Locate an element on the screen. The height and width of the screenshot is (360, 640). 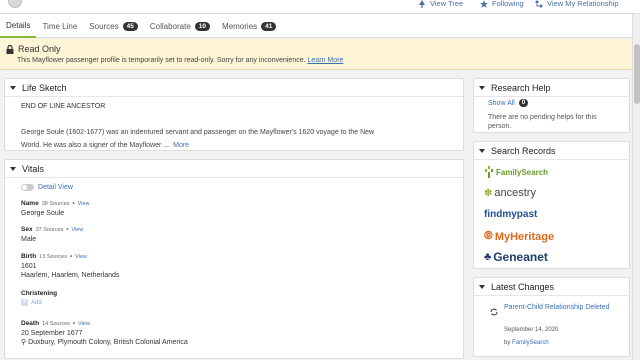
findmypast-logo-text: findmypast is located at coordinates (511, 214).